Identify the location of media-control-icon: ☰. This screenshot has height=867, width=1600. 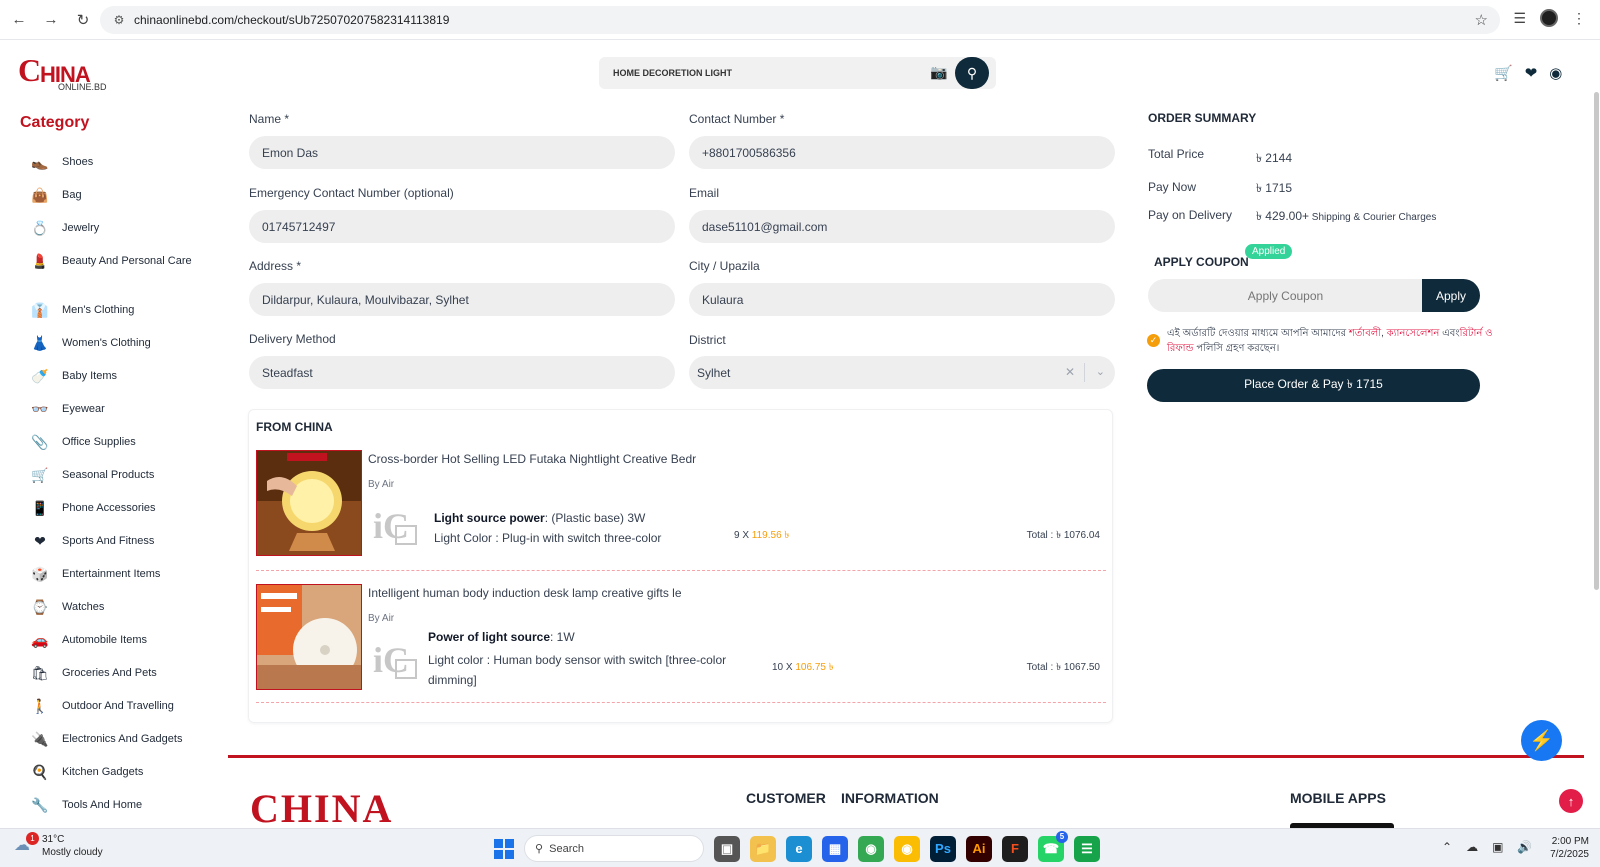
(1519, 18).